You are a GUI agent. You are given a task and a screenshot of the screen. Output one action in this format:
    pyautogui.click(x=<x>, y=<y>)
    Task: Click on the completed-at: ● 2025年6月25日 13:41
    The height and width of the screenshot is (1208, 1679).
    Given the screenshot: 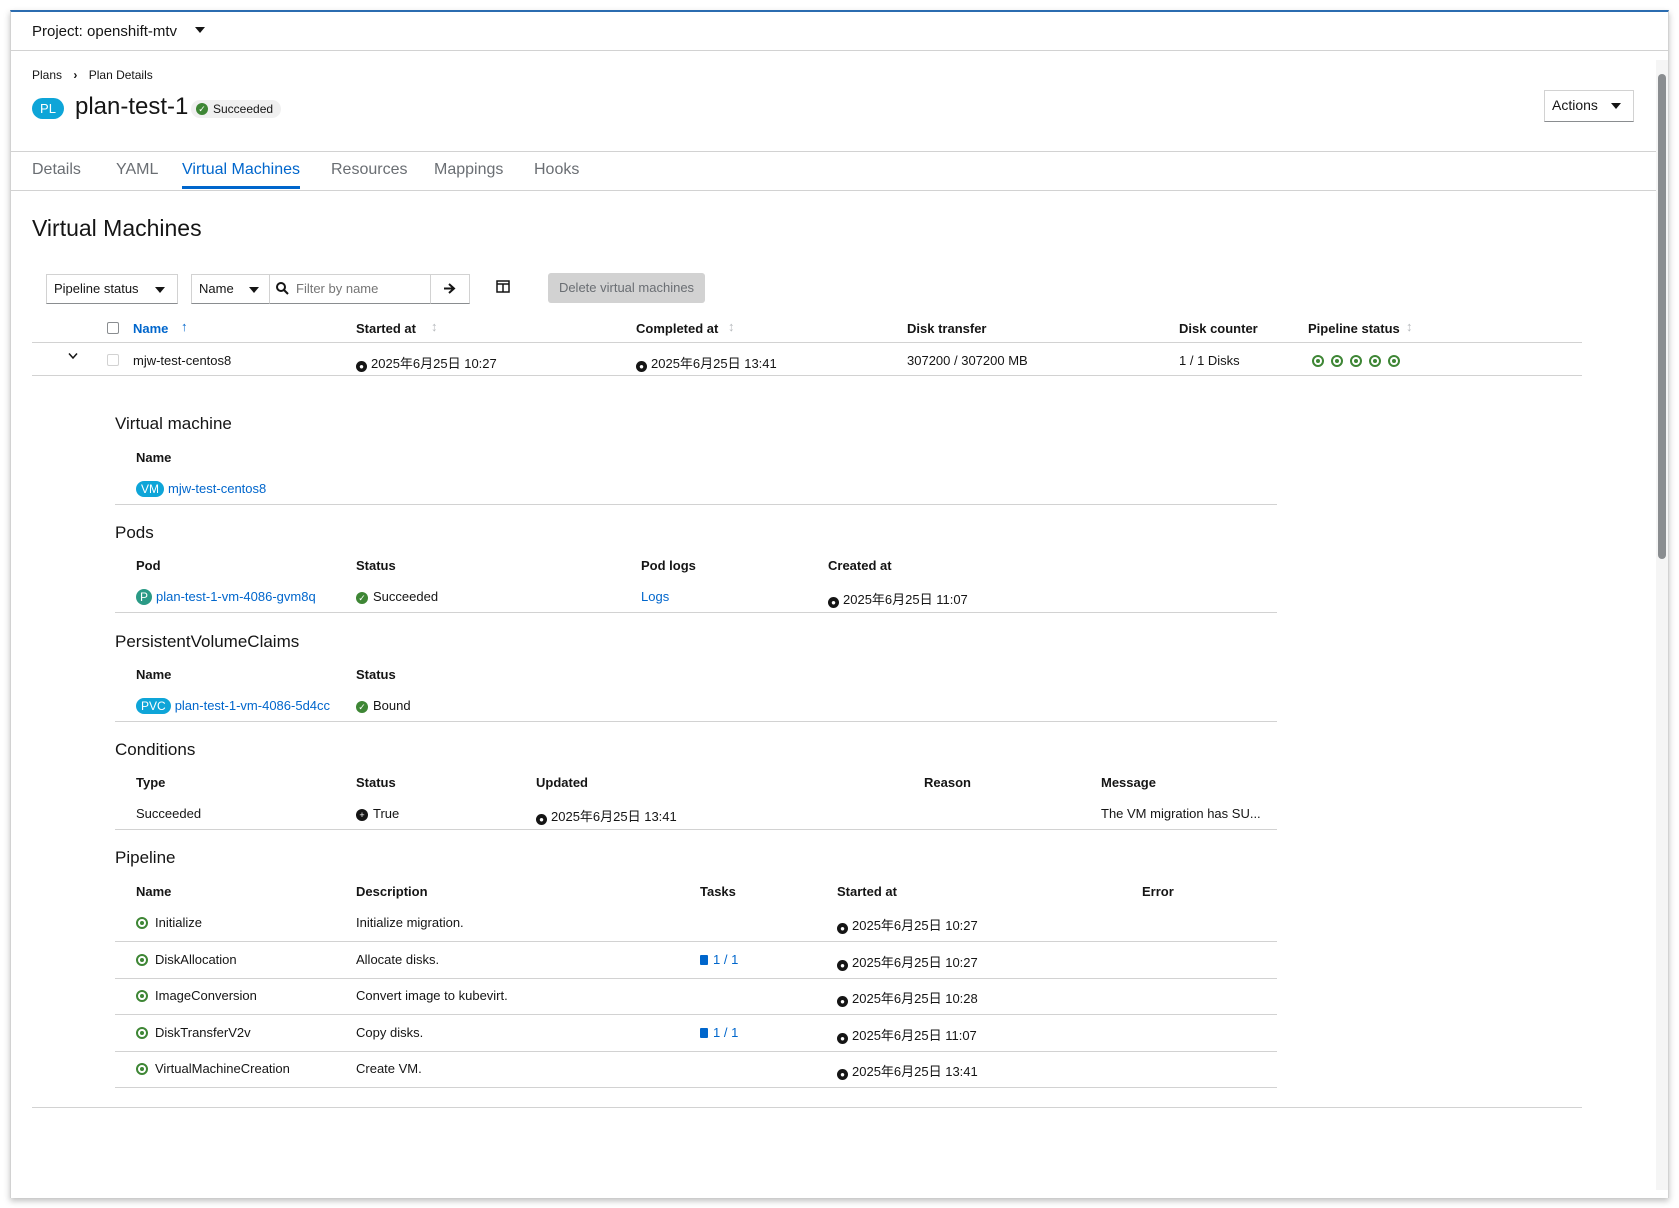 What is the action you would take?
    pyautogui.click(x=706, y=362)
    